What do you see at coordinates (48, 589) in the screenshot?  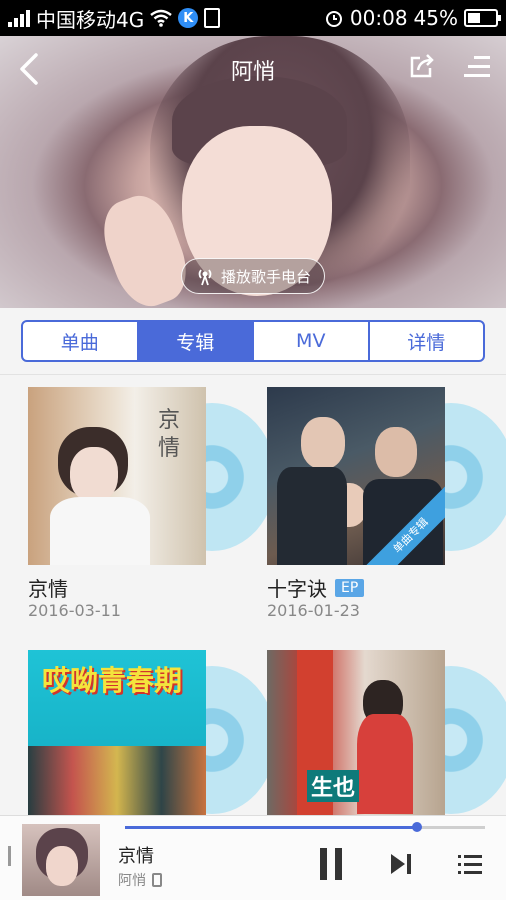 I see `album-title: 京情` at bounding box center [48, 589].